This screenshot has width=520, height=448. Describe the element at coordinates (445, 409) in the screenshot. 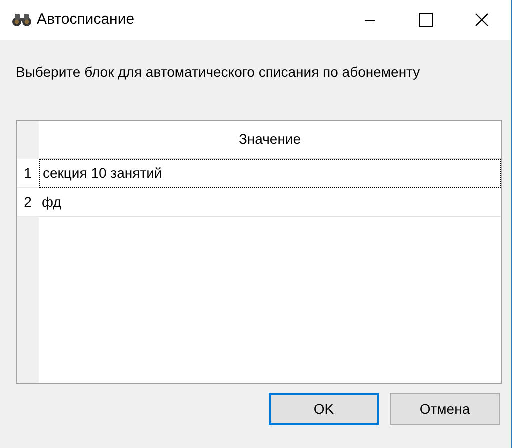

I see `dialog-button: Отмена` at that location.